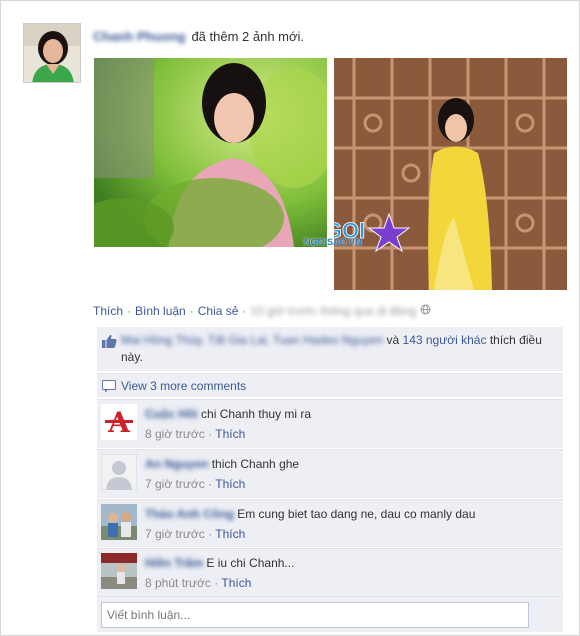  Describe the element at coordinates (178, 583) in the screenshot. I see `comment-time: 8 phút trước` at that location.